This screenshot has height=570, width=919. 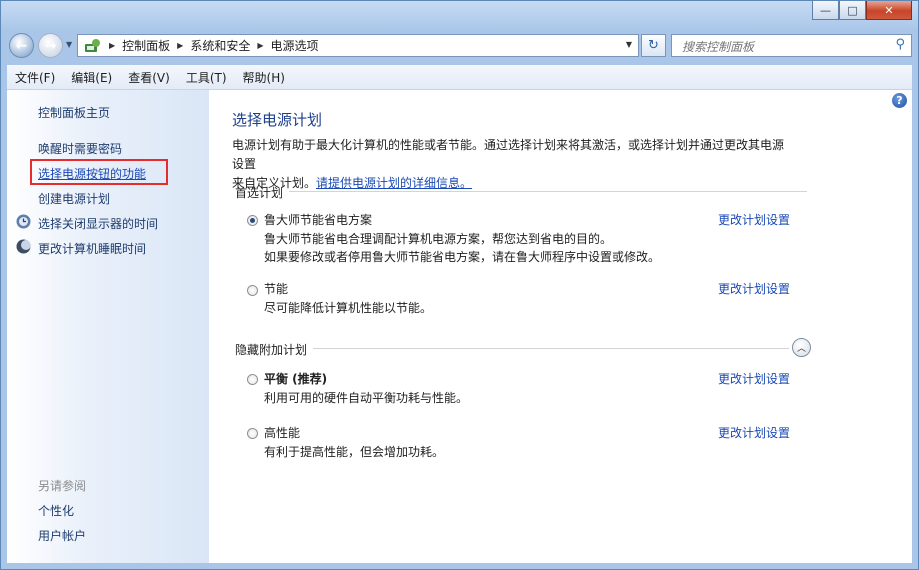 I want to click on menu-bar: 文件(F) 编辑(E) 查看(V) 工具(T) 帮助(H), so click(x=459, y=77).